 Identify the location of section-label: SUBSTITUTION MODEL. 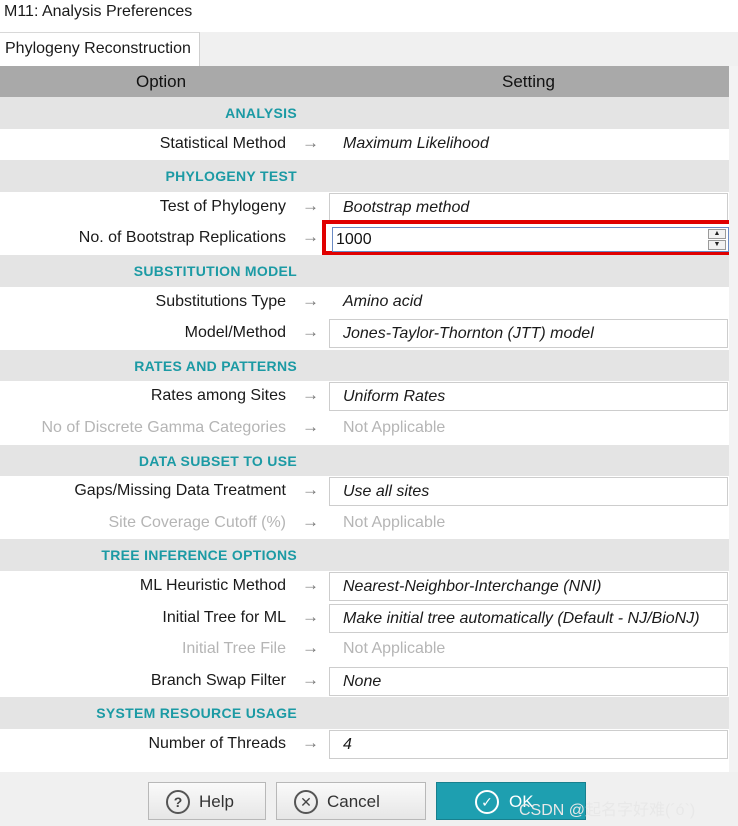
(215, 271).